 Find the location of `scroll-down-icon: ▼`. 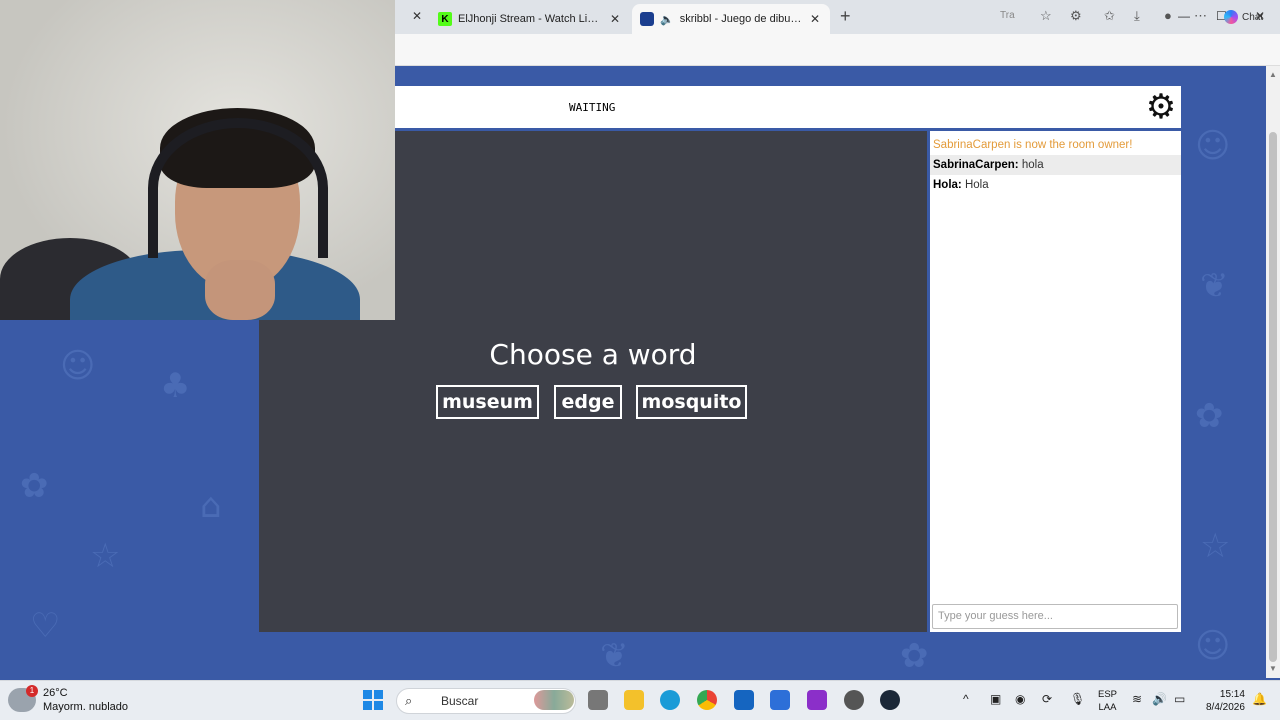

scroll-down-icon: ▼ is located at coordinates (1273, 668).